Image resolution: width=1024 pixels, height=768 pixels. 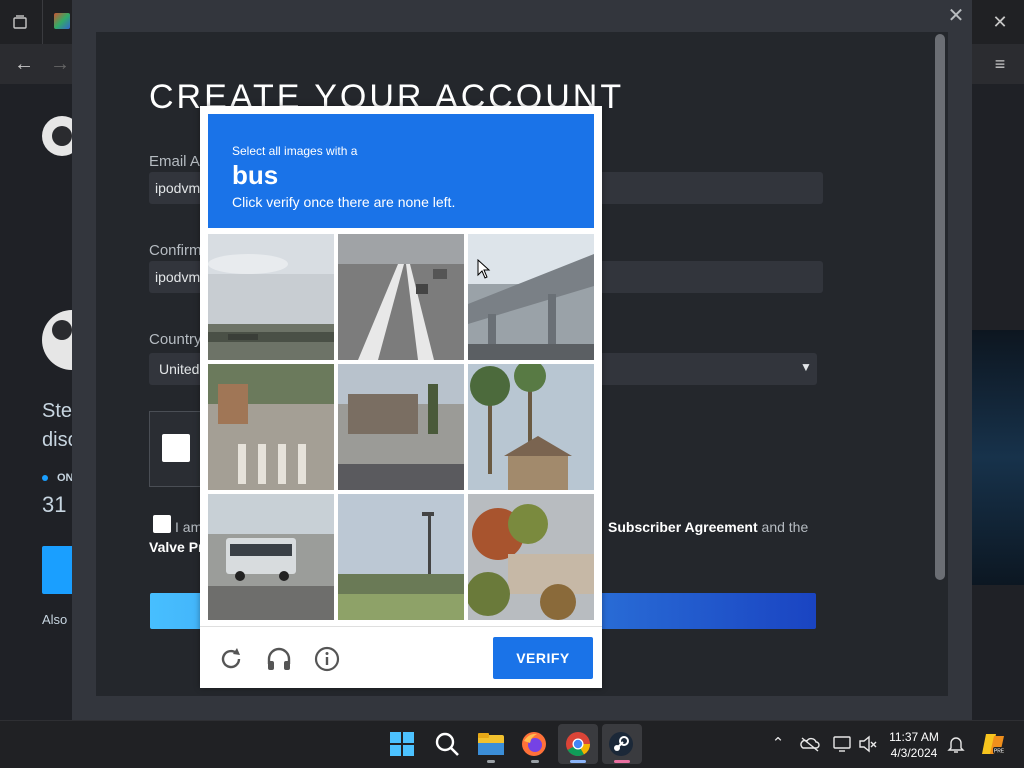 What do you see at coordinates (956, 744) in the screenshot?
I see `notifications-icon` at bounding box center [956, 744].